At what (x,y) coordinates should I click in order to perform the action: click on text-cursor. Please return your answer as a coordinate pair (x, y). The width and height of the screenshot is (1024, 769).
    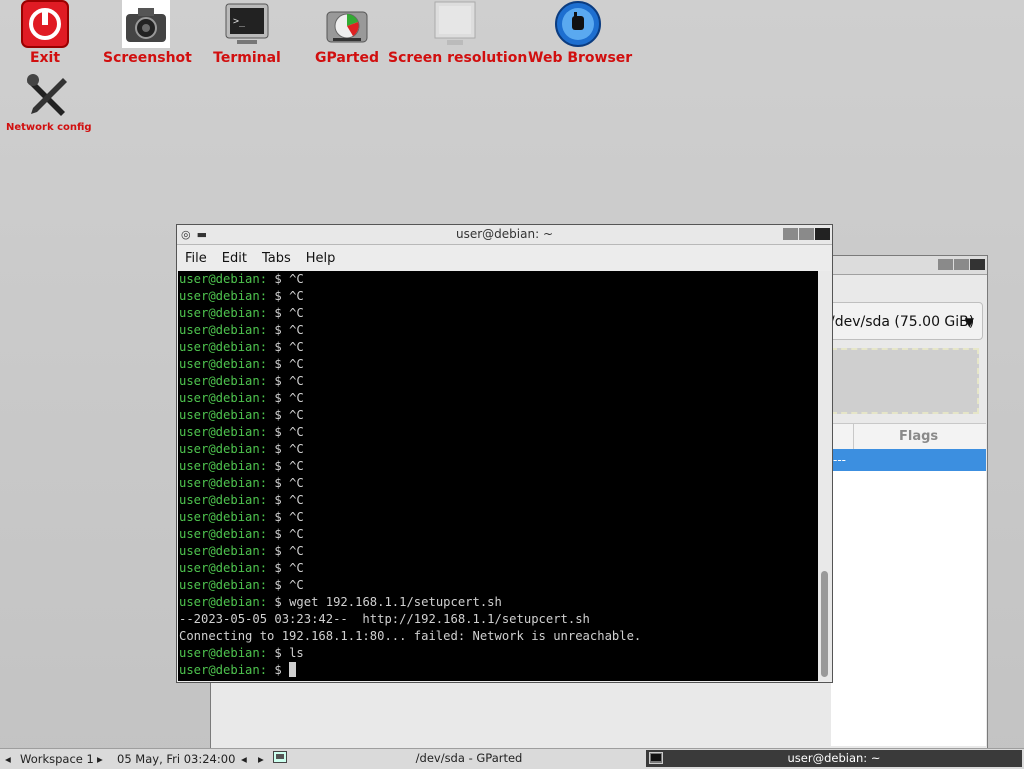
    Looking at the image, I should click on (293, 669).